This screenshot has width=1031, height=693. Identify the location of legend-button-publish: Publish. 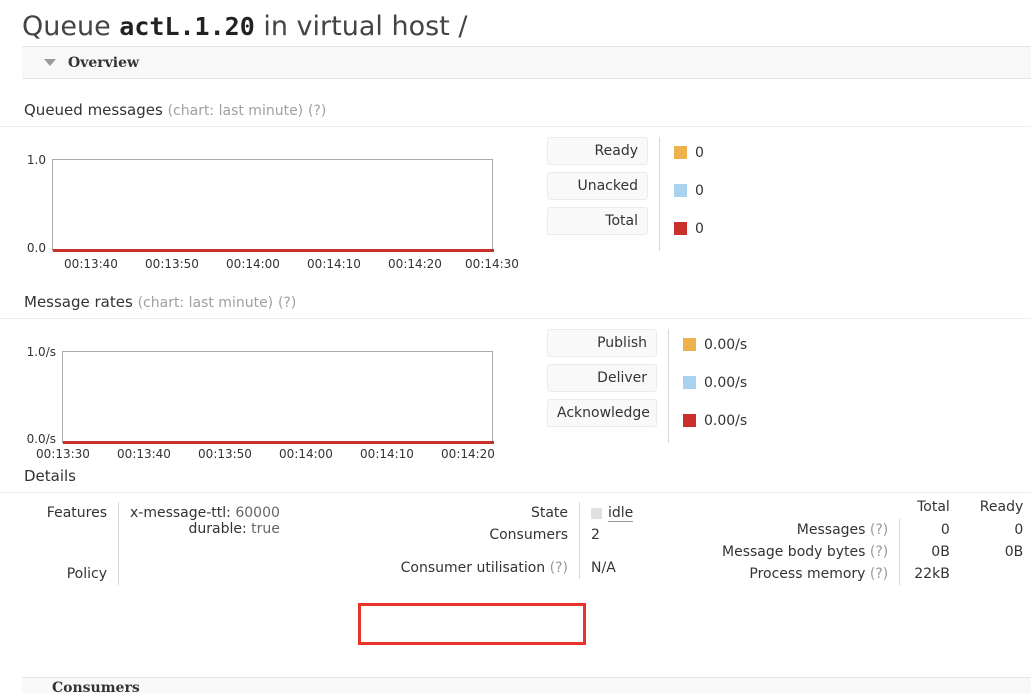
(602, 343).